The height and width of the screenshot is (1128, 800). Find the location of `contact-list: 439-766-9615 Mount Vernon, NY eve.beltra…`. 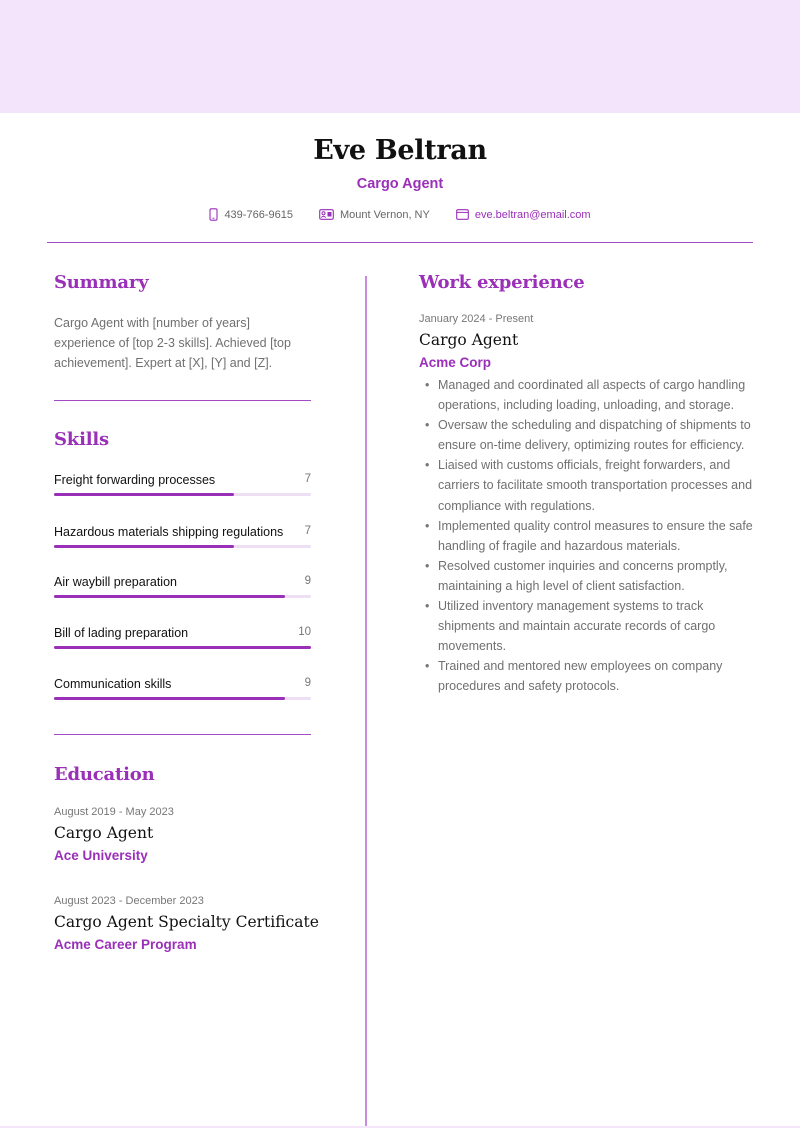

contact-list: 439-766-9615 Mount Vernon, NY eve.beltra… is located at coordinates (400, 214).